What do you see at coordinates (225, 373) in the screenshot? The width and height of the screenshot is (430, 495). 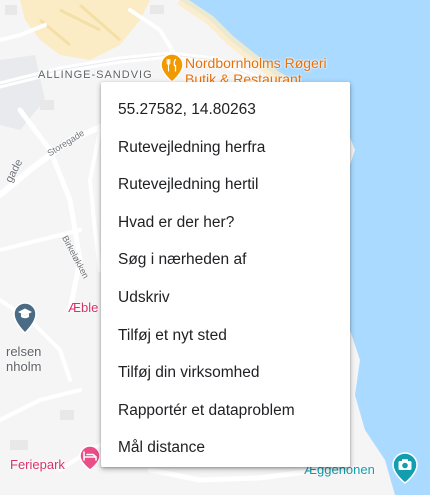 I see `menu-item-add-business: Tilføj din virksomhed` at bounding box center [225, 373].